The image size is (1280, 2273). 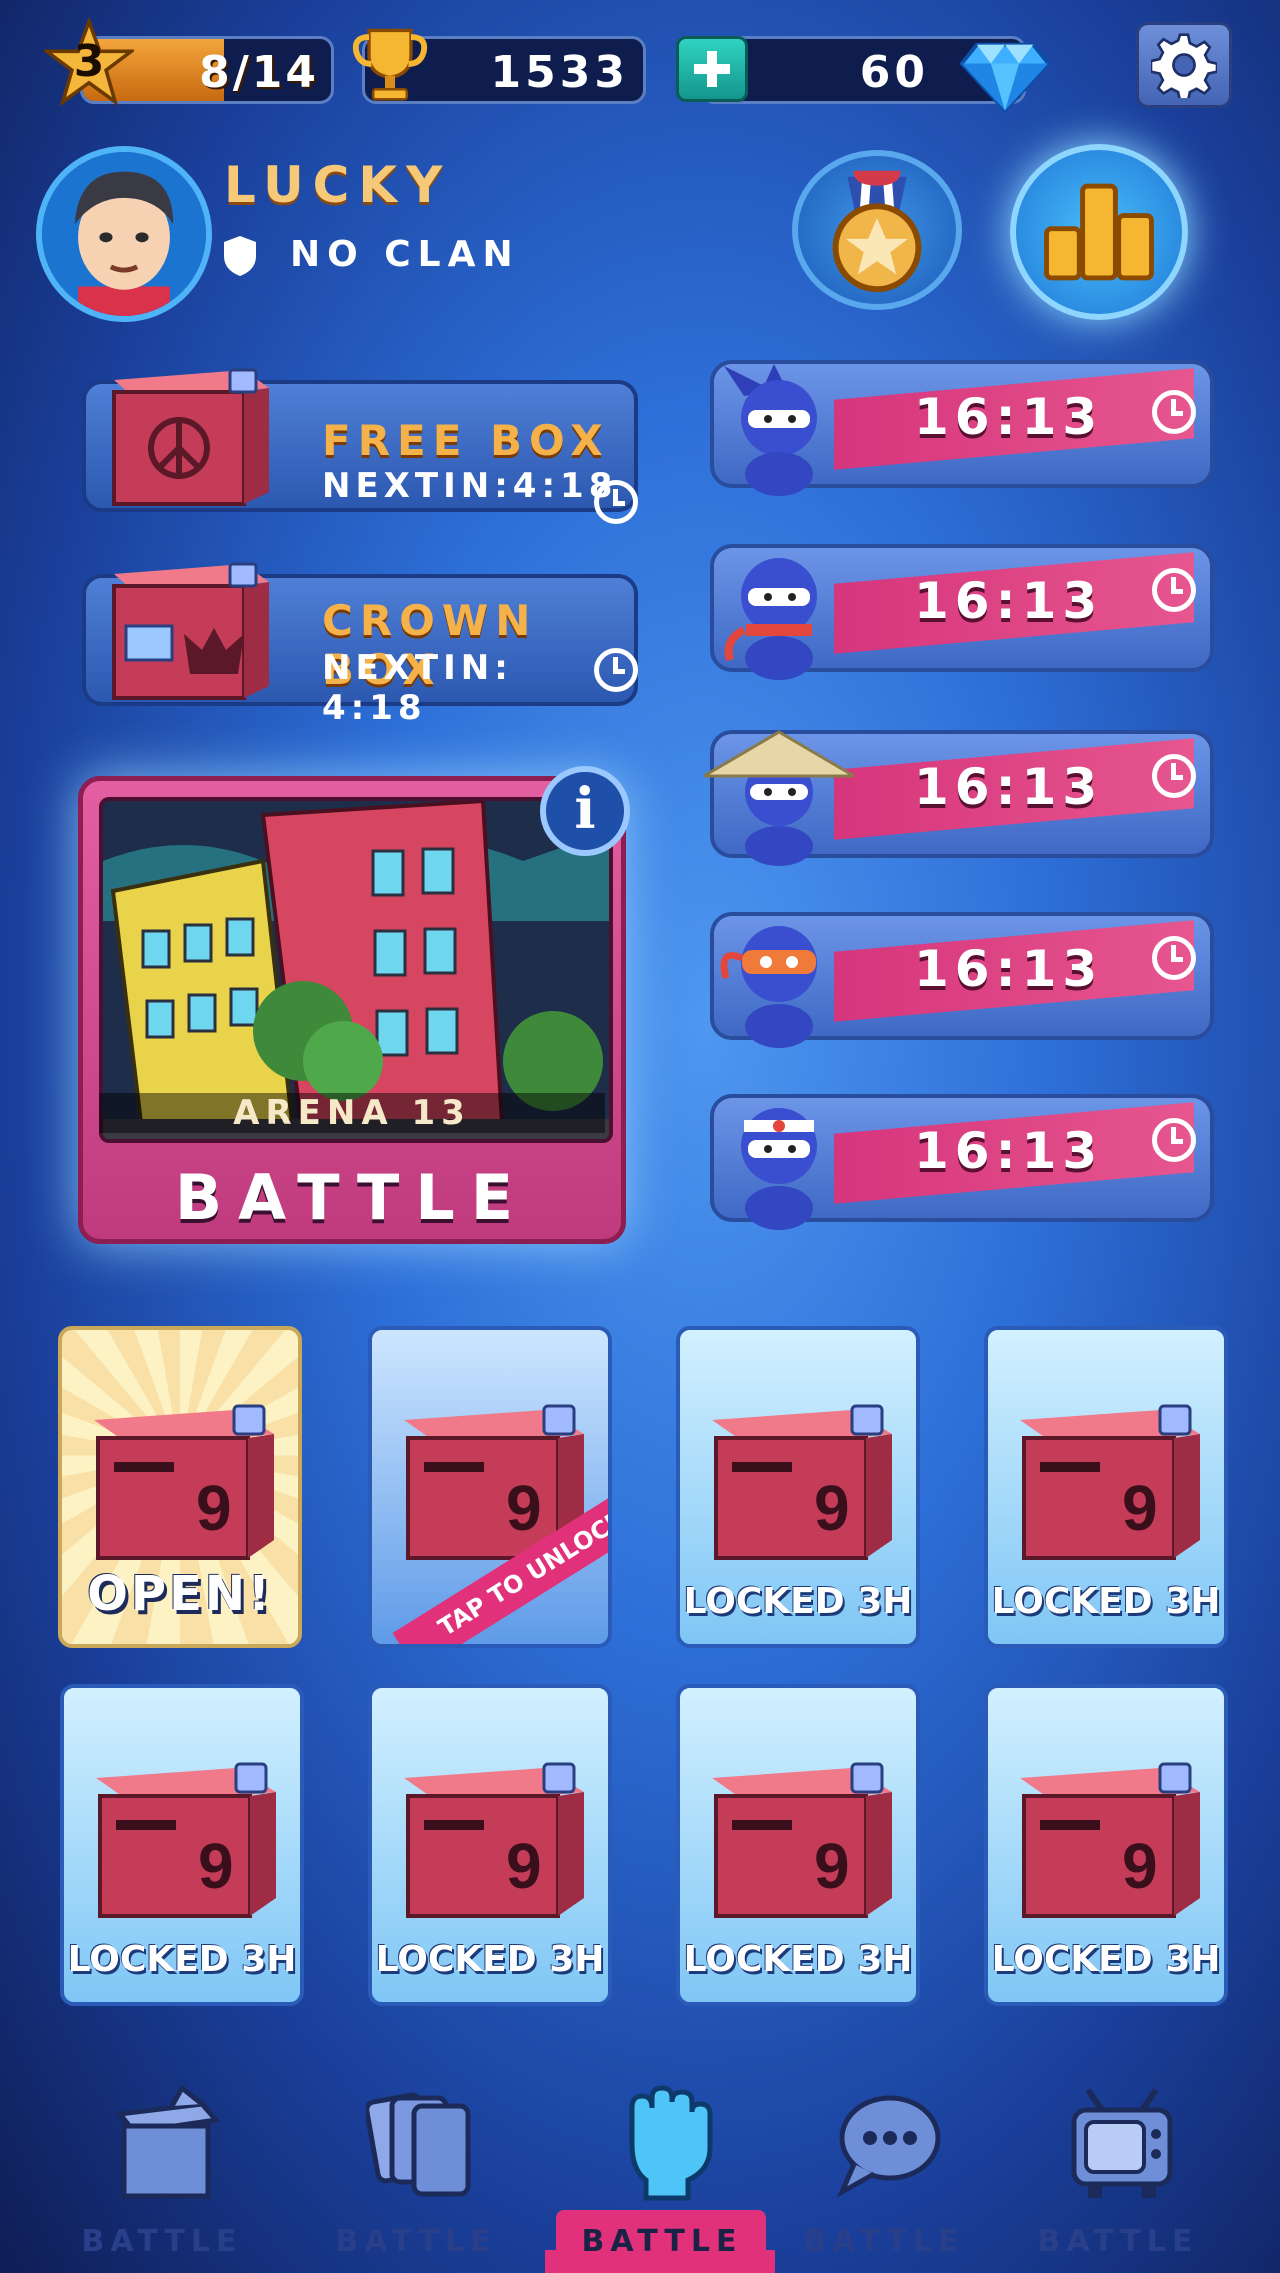 What do you see at coordinates (888, 2146) in the screenshot?
I see `chat-icon` at bounding box center [888, 2146].